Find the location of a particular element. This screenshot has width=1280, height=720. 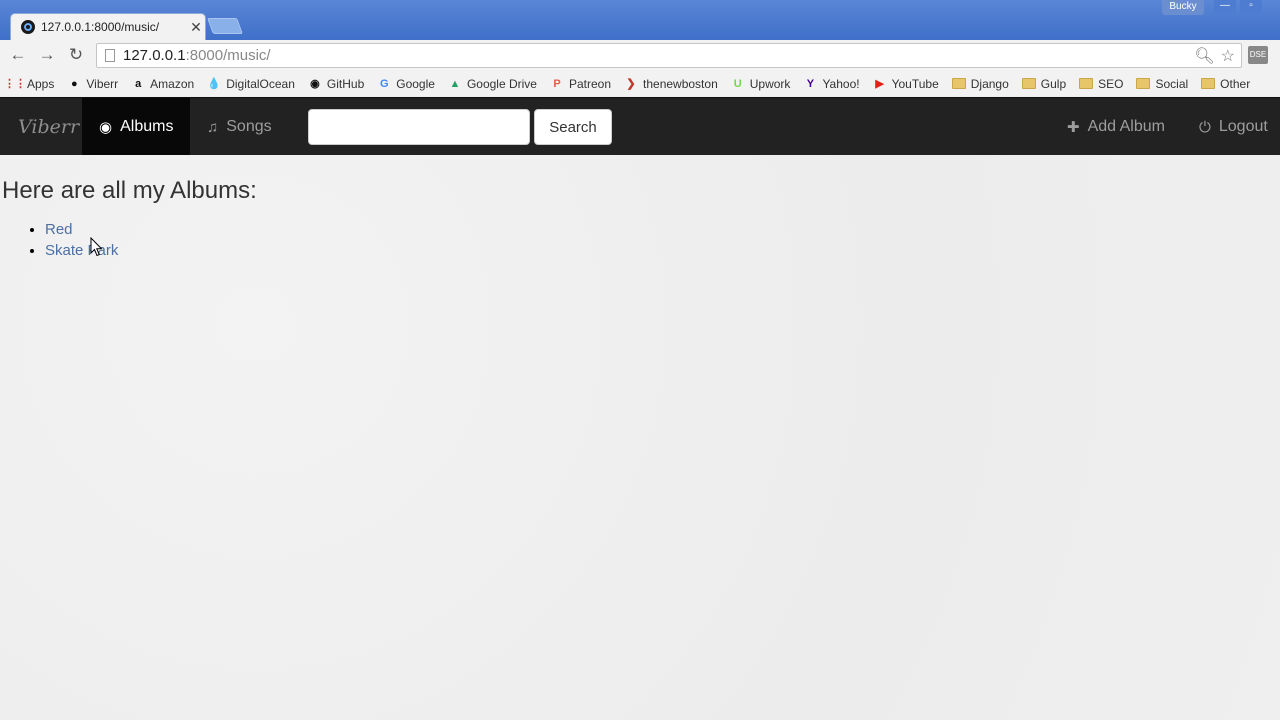

plus-icon: ✚ is located at coordinates (1073, 127).